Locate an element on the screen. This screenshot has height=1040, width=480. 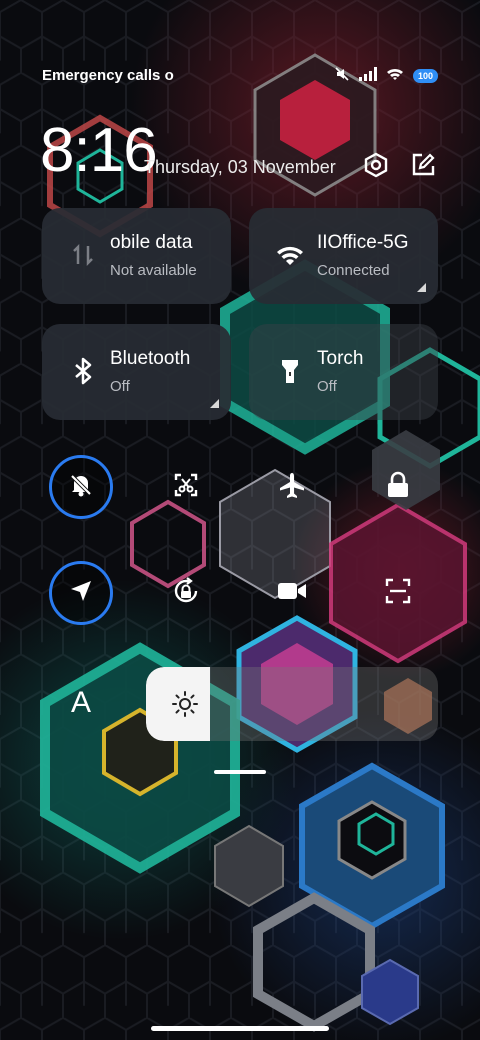
torch-icon is located at coordinates (290, 371).